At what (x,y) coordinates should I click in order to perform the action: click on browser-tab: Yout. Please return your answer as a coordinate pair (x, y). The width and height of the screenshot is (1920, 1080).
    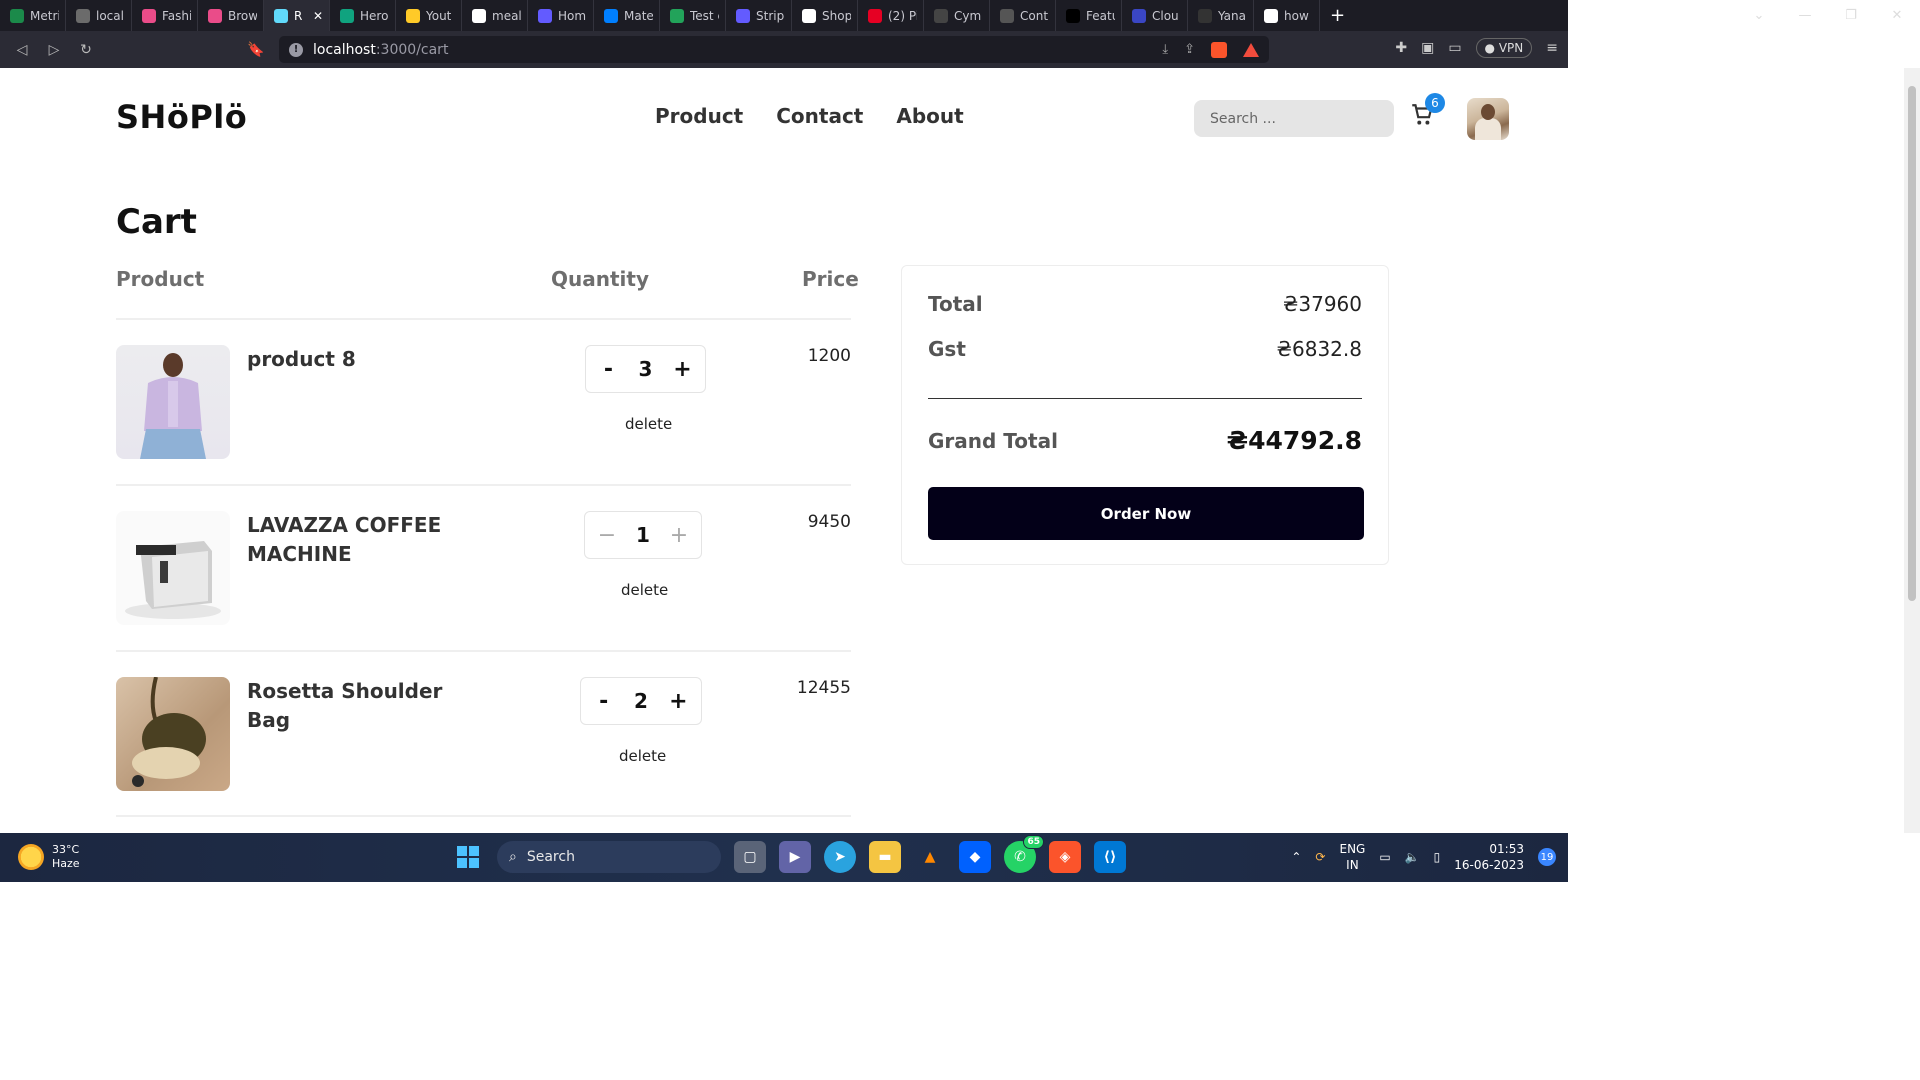
    Looking at the image, I should click on (429, 15).